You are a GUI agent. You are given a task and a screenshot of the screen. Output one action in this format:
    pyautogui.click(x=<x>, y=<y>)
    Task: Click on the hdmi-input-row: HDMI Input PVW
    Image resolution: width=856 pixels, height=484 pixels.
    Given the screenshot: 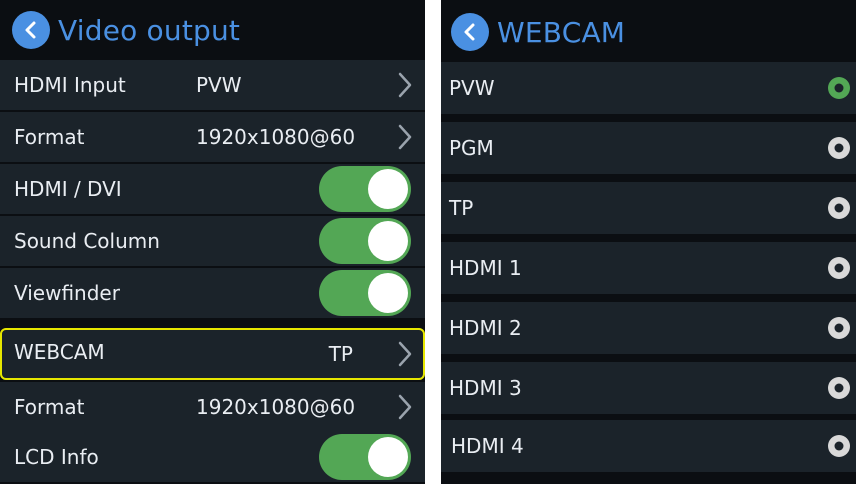 What is the action you would take?
    pyautogui.click(x=212, y=85)
    